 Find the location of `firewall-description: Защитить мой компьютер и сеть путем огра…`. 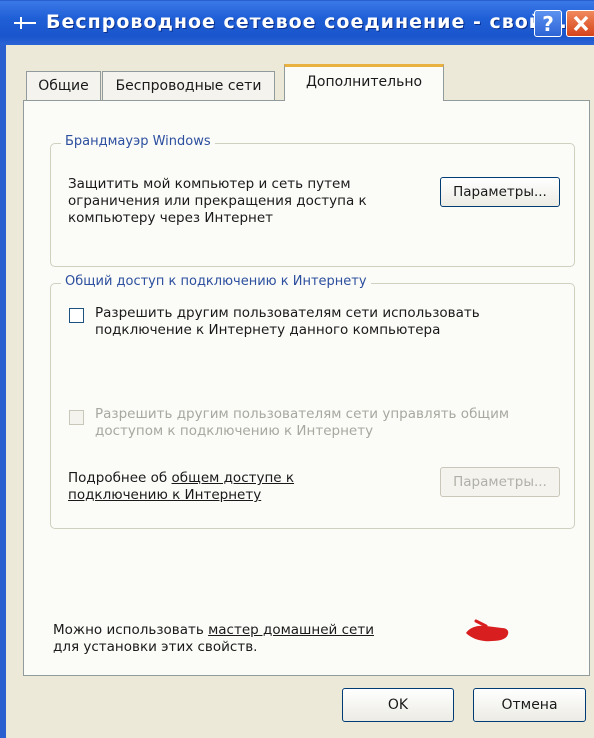

firewall-description: Защитить мой компьютер и сеть путем огра… is located at coordinates (217, 201).